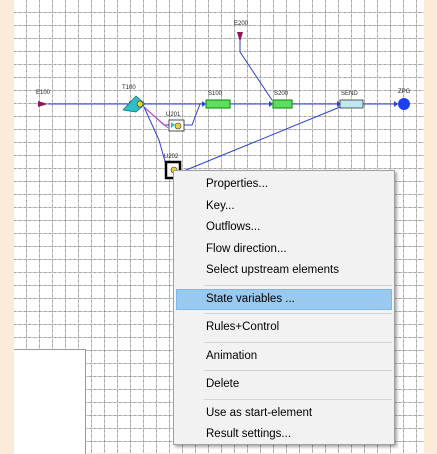 The height and width of the screenshot is (454, 437). What do you see at coordinates (218, 104) in the screenshot?
I see `s100-node` at bounding box center [218, 104].